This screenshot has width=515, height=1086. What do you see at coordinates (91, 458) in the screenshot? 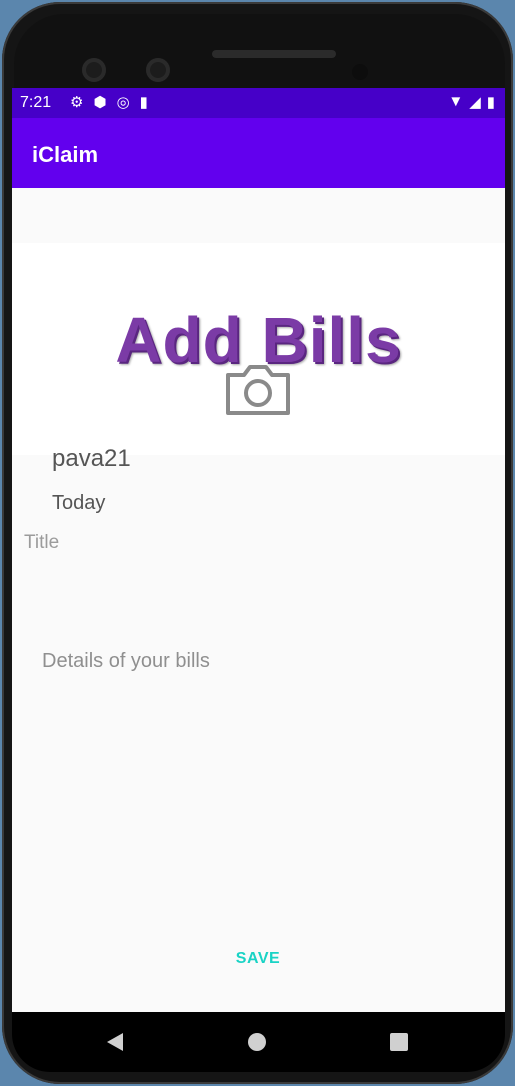
I see `username-label: pava21` at bounding box center [91, 458].